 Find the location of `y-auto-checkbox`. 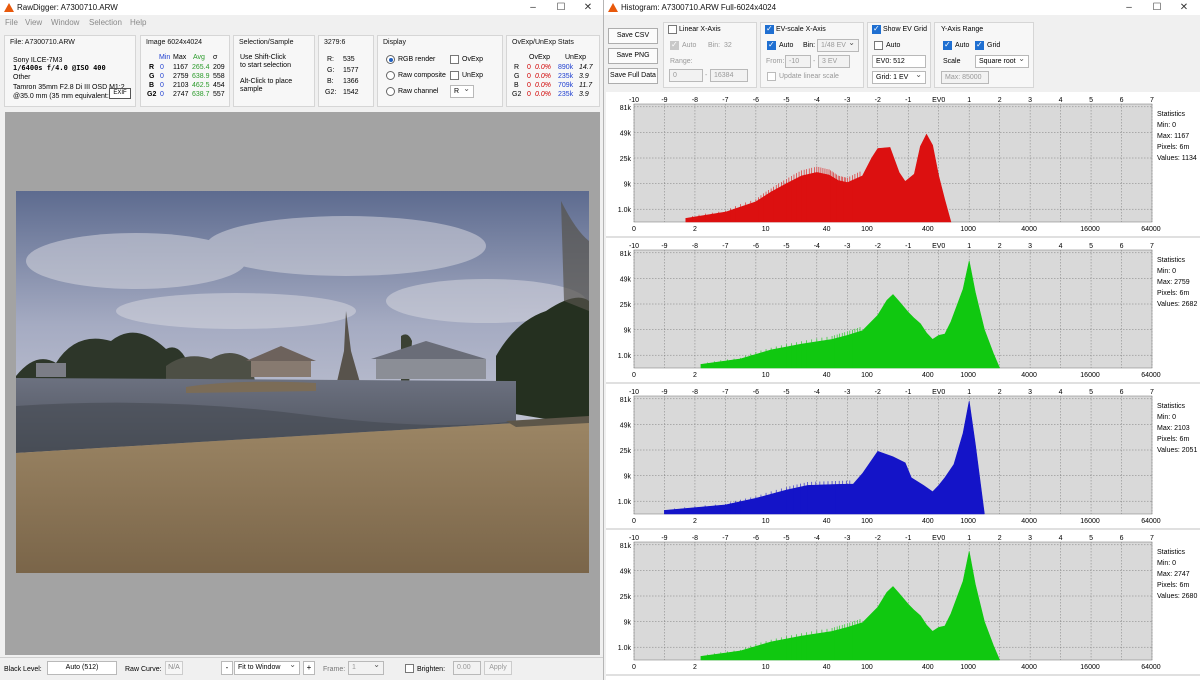

y-auto-checkbox is located at coordinates (947, 45).